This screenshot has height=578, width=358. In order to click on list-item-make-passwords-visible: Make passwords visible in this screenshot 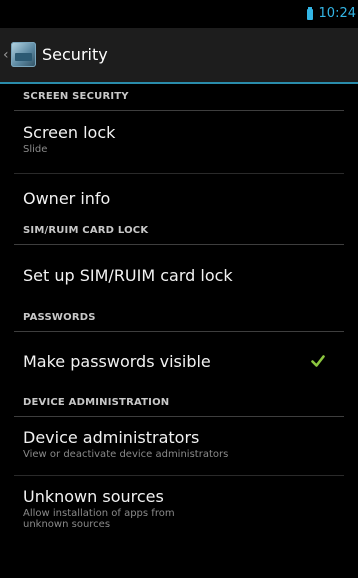, I will do `click(179, 361)`.